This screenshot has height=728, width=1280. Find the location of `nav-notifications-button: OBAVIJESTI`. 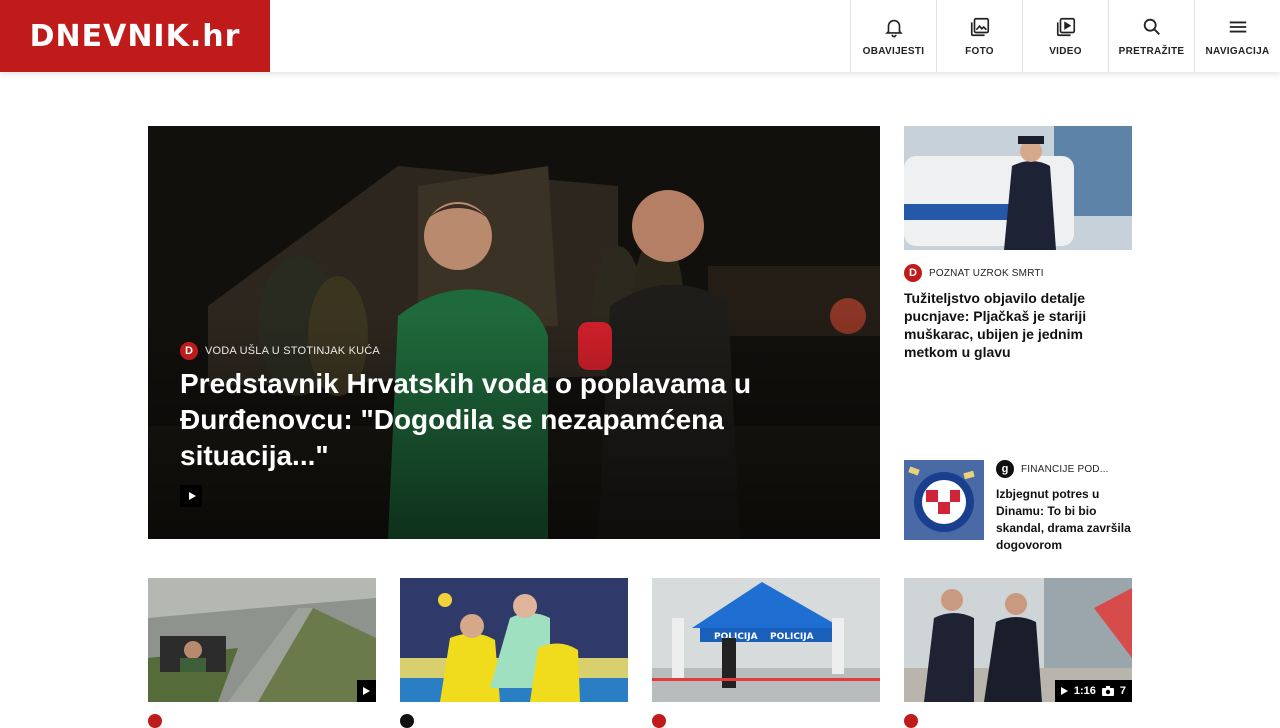

nav-notifications-button: OBAVIJESTI is located at coordinates (893, 36).